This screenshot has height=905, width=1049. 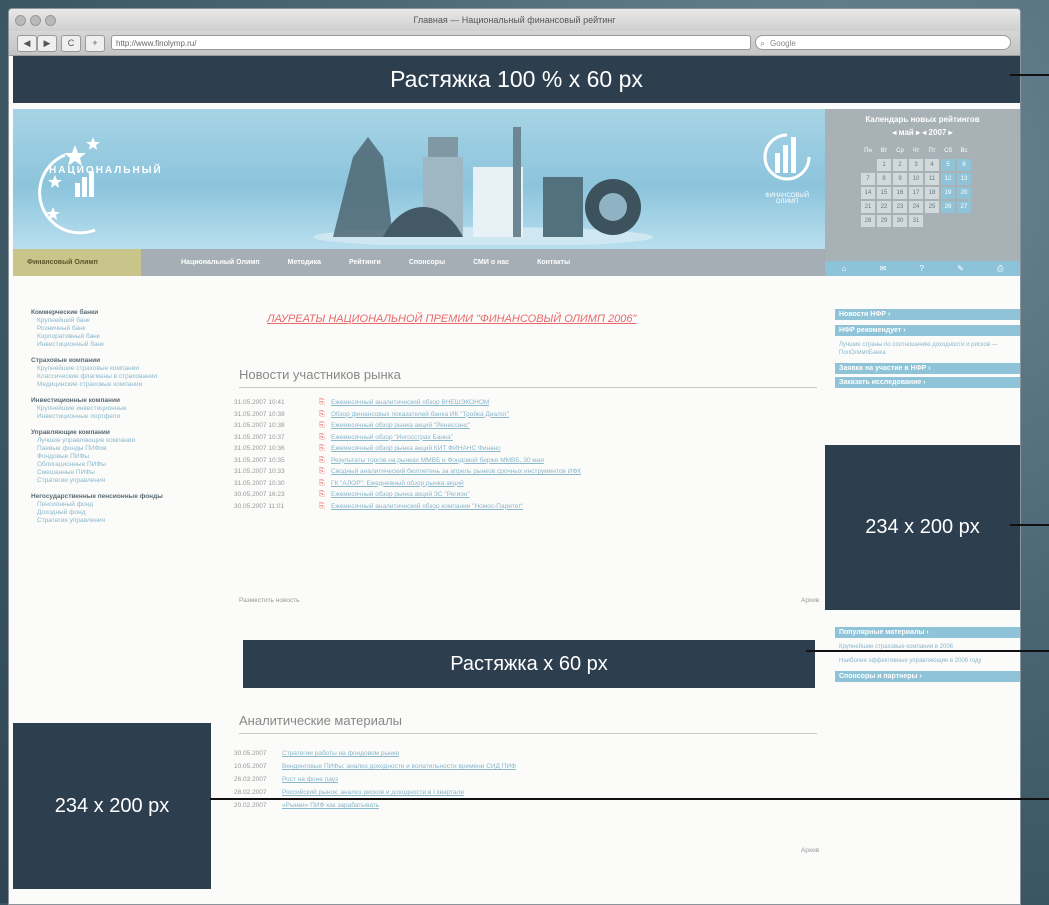 What do you see at coordinates (340, 753) in the screenshot?
I see `analytics-link: Стратегии работы на фондовом рынке` at bounding box center [340, 753].